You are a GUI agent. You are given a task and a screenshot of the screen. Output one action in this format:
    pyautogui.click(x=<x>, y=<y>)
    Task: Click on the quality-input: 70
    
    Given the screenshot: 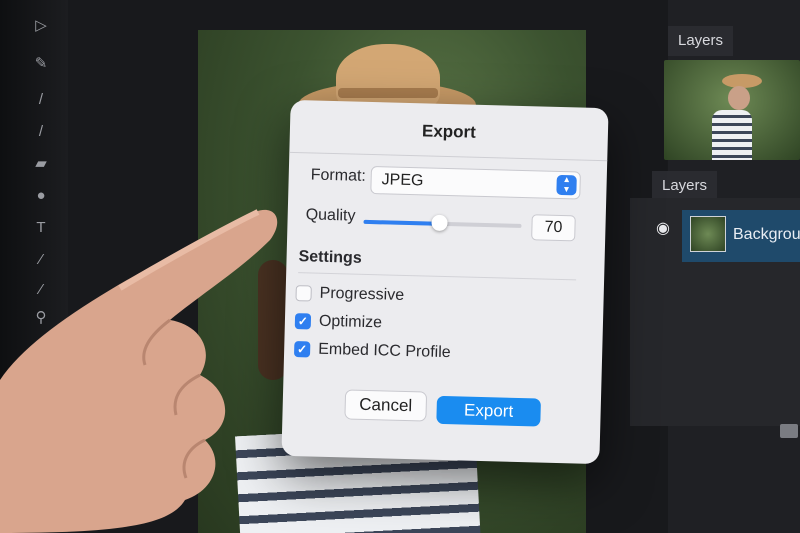 What is the action you would take?
    pyautogui.click(x=553, y=228)
    